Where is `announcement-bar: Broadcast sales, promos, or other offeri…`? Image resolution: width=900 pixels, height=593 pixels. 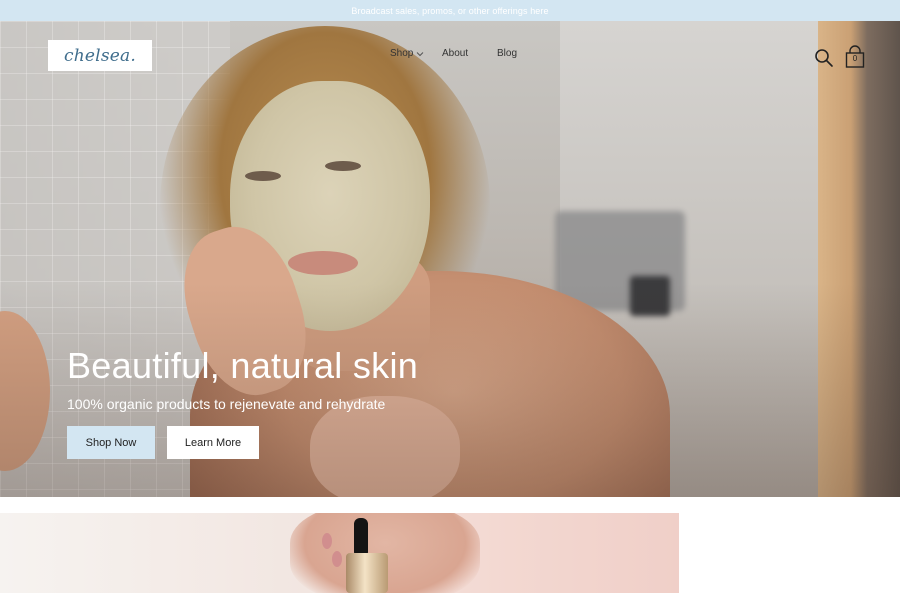
announcement-bar: Broadcast sales, promos, or other offeri… is located at coordinates (450, 10).